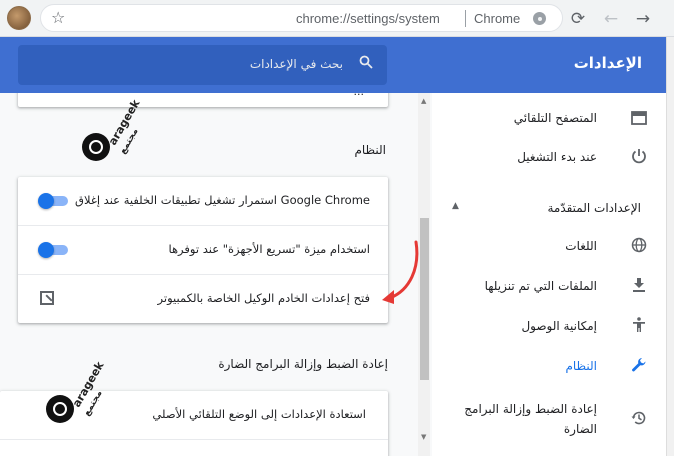 This screenshot has height=456, width=674. Describe the element at coordinates (643, 19) in the screenshot. I see `forward-icon: →` at that location.